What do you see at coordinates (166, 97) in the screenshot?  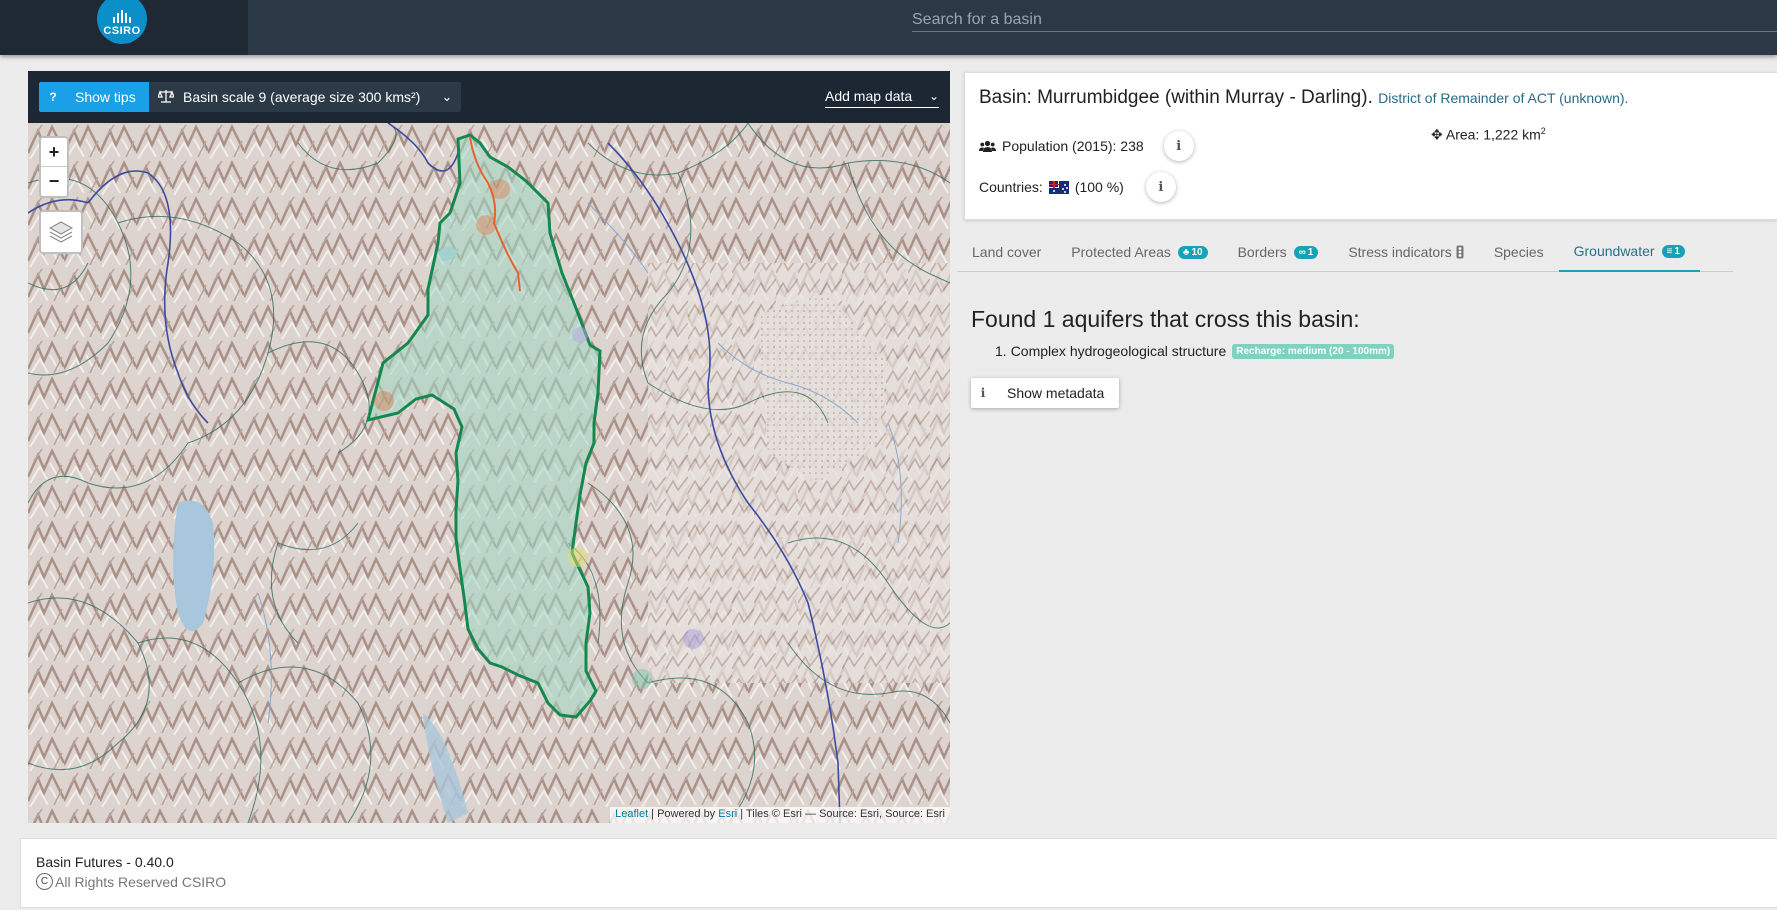 I see `balance-scale-icon` at bounding box center [166, 97].